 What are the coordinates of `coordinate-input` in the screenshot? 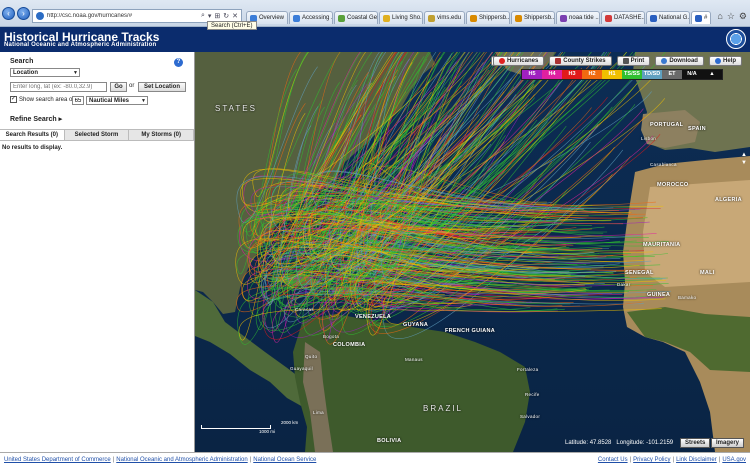 It's located at (58, 87).